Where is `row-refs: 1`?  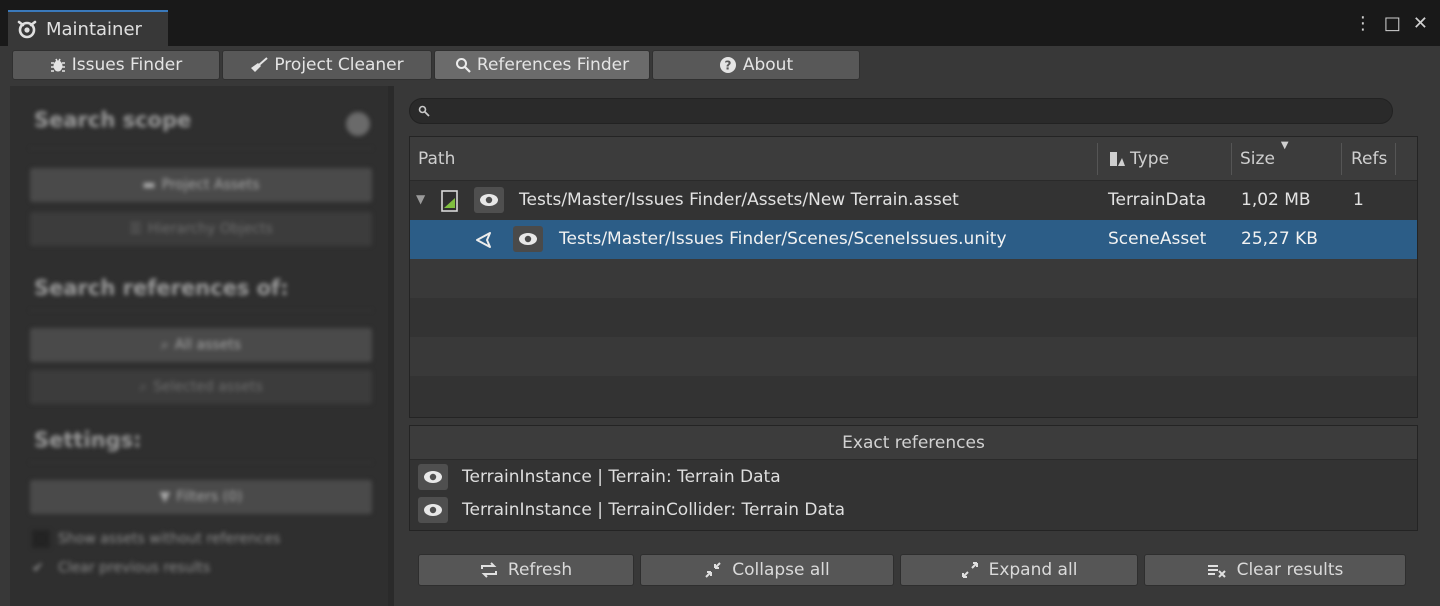 row-refs: 1 is located at coordinates (1358, 200).